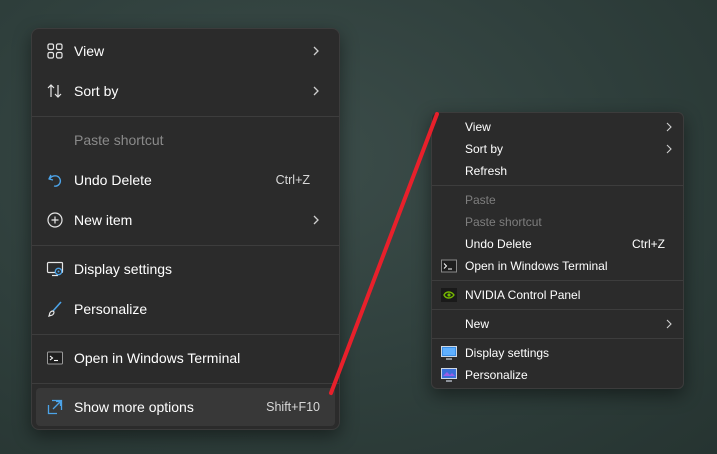 The height and width of the screenshot is (454, 717). Describe the element at coordinates (55, 220) in the screenshot. I see `add-circle-icon` at that location.